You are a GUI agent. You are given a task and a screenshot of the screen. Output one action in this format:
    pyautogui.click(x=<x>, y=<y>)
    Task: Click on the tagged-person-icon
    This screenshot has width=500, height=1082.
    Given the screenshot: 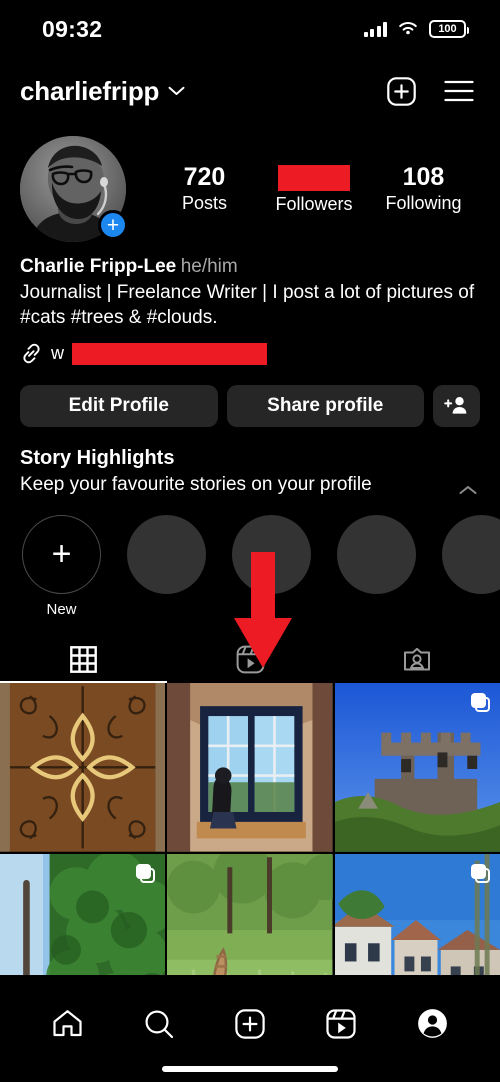 What is the action you would take?
    pyautogui.click(x=416, y=659)
    